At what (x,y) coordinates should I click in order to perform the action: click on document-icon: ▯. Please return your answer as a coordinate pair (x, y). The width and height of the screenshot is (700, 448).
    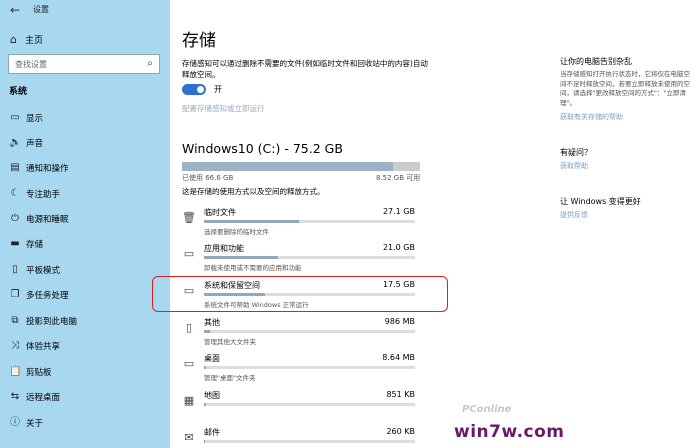
    Looking at the image, I should click on (189, 327).